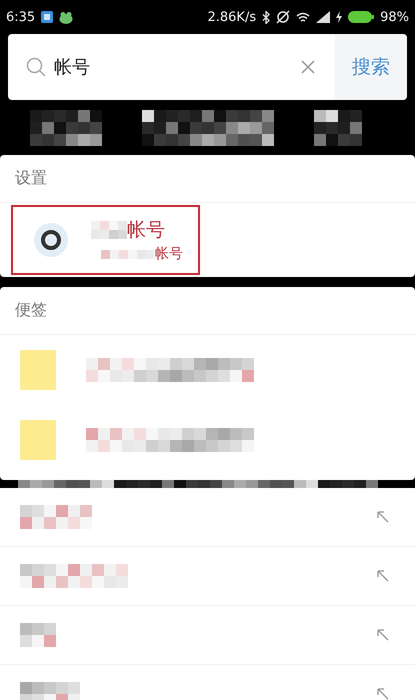 The image size is (415, 700). What do you see at coordinates (146, 230) in the screenshot?
I see `result-title: 帐号` at bounding box center [146, 230].